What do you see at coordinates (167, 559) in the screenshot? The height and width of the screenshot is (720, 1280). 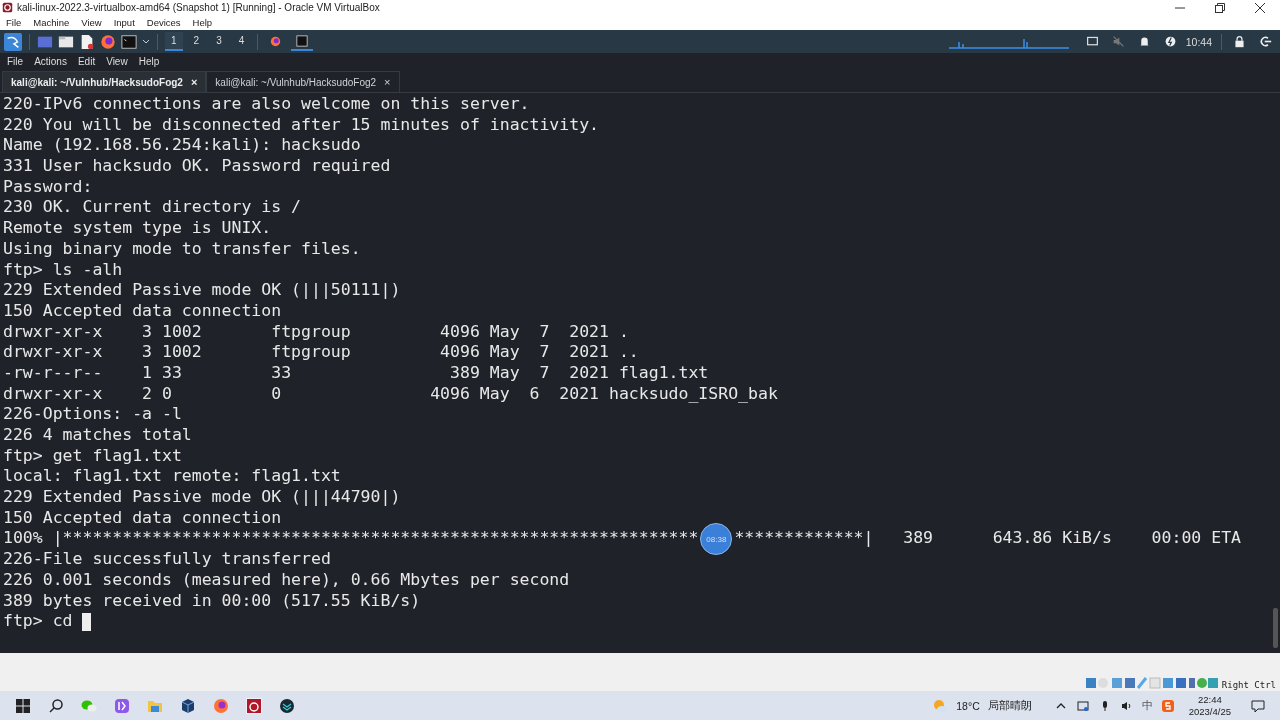 I see `terminal-line: 226-File successfully transferred` at bounding box center [167, 559].